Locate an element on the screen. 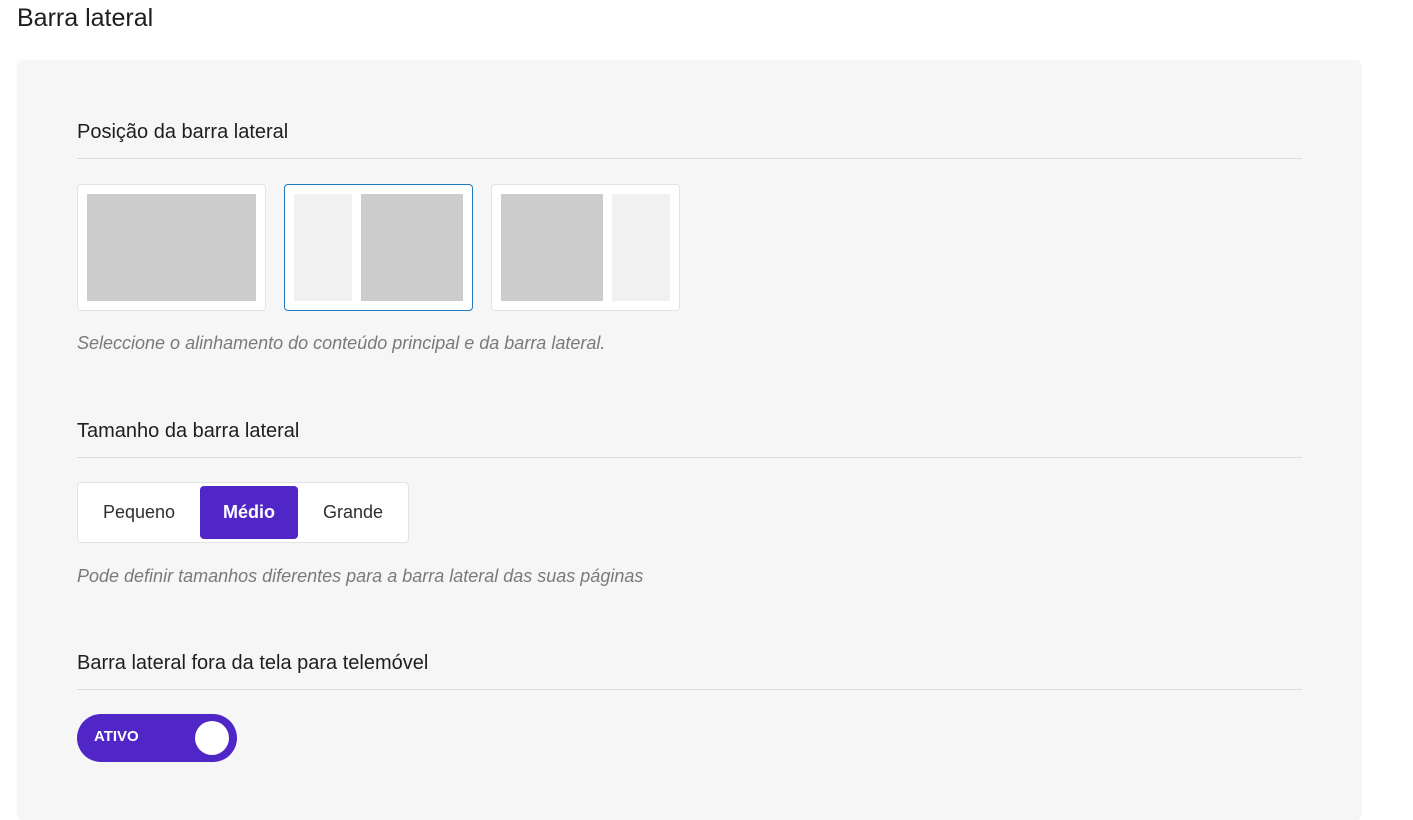  position-option-full-width is located at coordinates (171, 247).